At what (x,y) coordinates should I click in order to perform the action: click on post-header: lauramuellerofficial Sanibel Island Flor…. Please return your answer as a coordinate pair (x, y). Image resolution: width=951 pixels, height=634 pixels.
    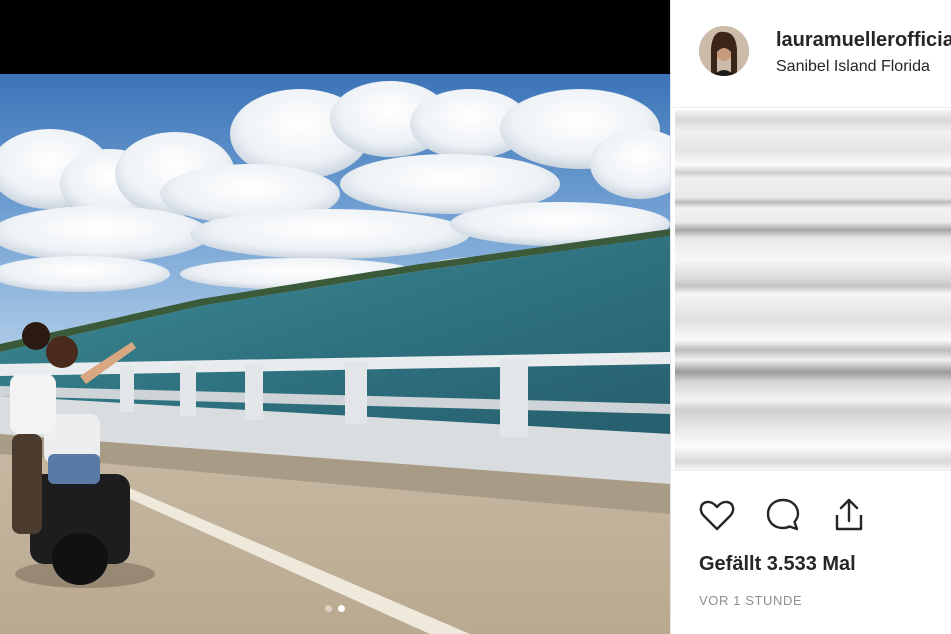
    Looking at the image, I should click on (811, 54).